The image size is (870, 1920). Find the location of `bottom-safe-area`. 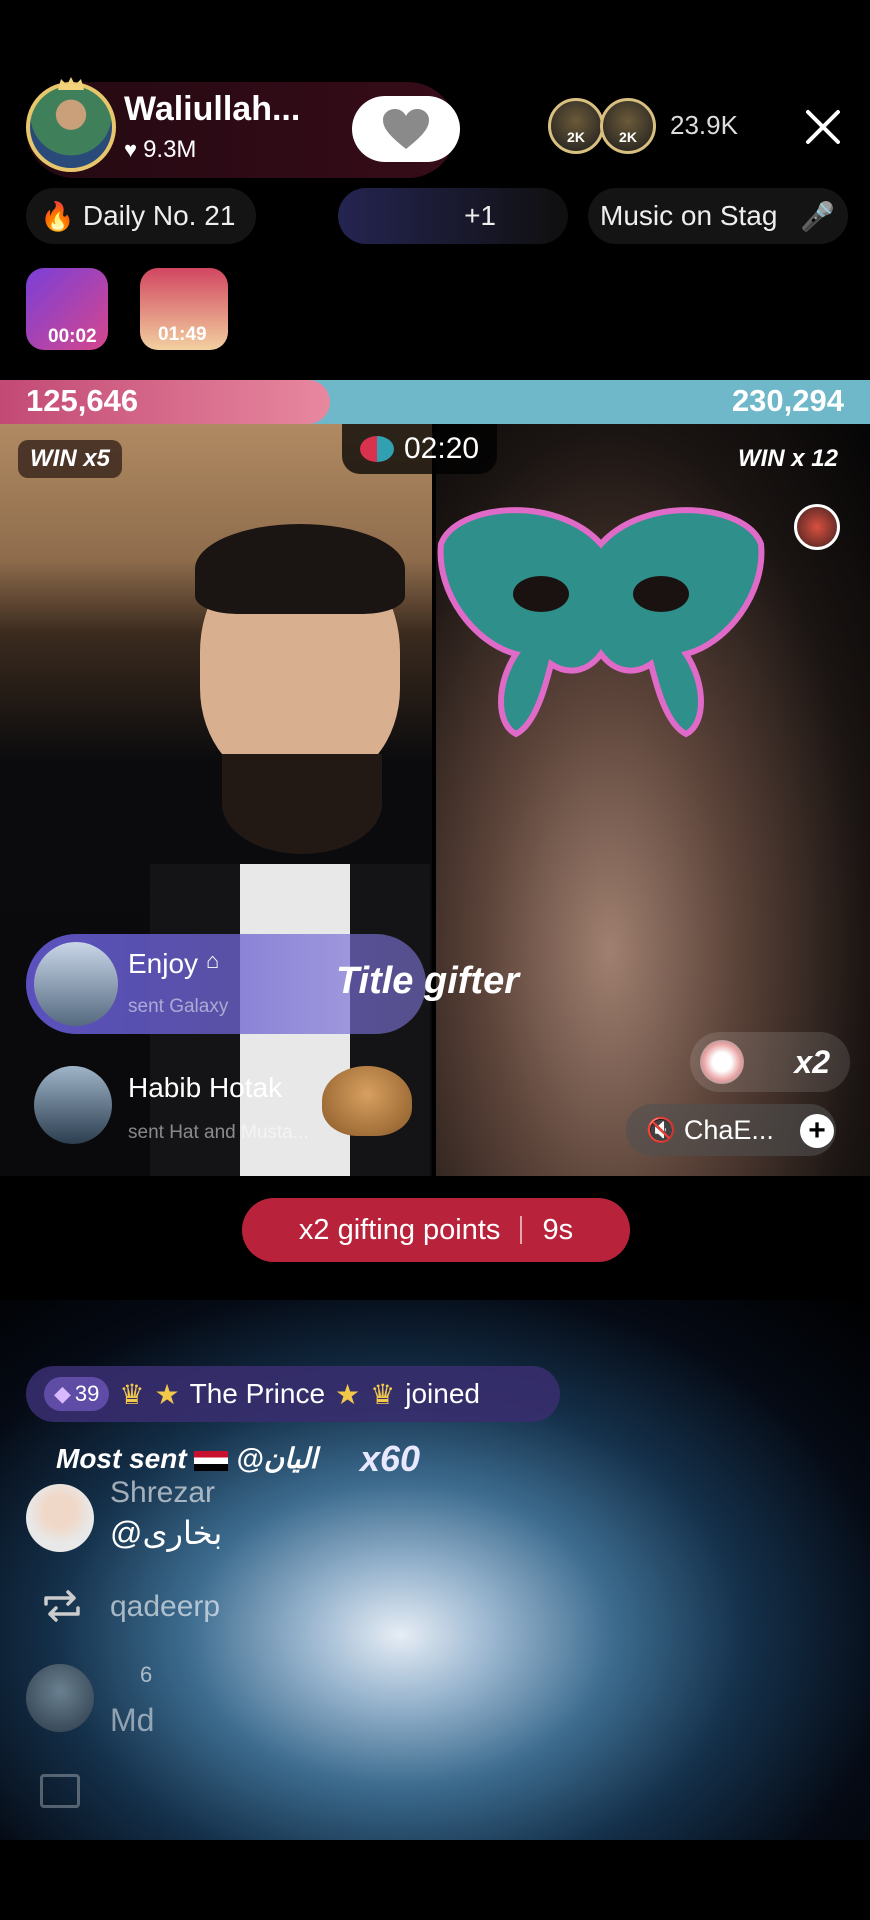

bottom-safe-area is located at coordinates (435, 1880).